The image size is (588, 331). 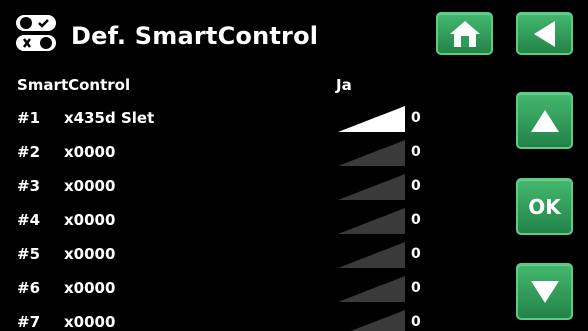 I want to click on item-number: #2, so click(x=29, y=152).